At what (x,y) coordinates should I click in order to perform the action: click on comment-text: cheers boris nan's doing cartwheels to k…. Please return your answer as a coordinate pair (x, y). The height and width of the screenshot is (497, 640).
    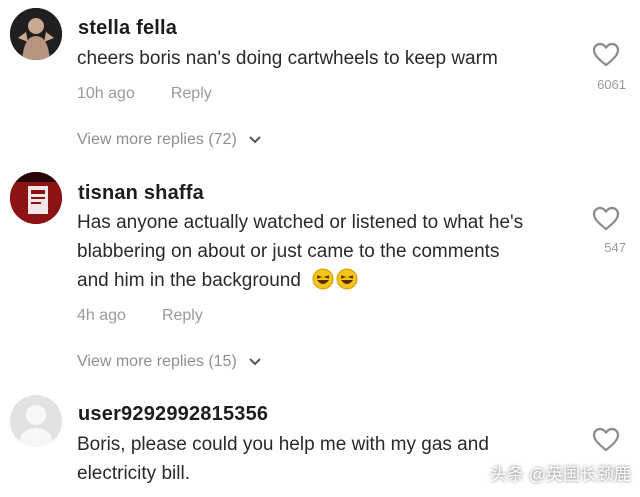
    Looking at the image, I should click on (327, 58).